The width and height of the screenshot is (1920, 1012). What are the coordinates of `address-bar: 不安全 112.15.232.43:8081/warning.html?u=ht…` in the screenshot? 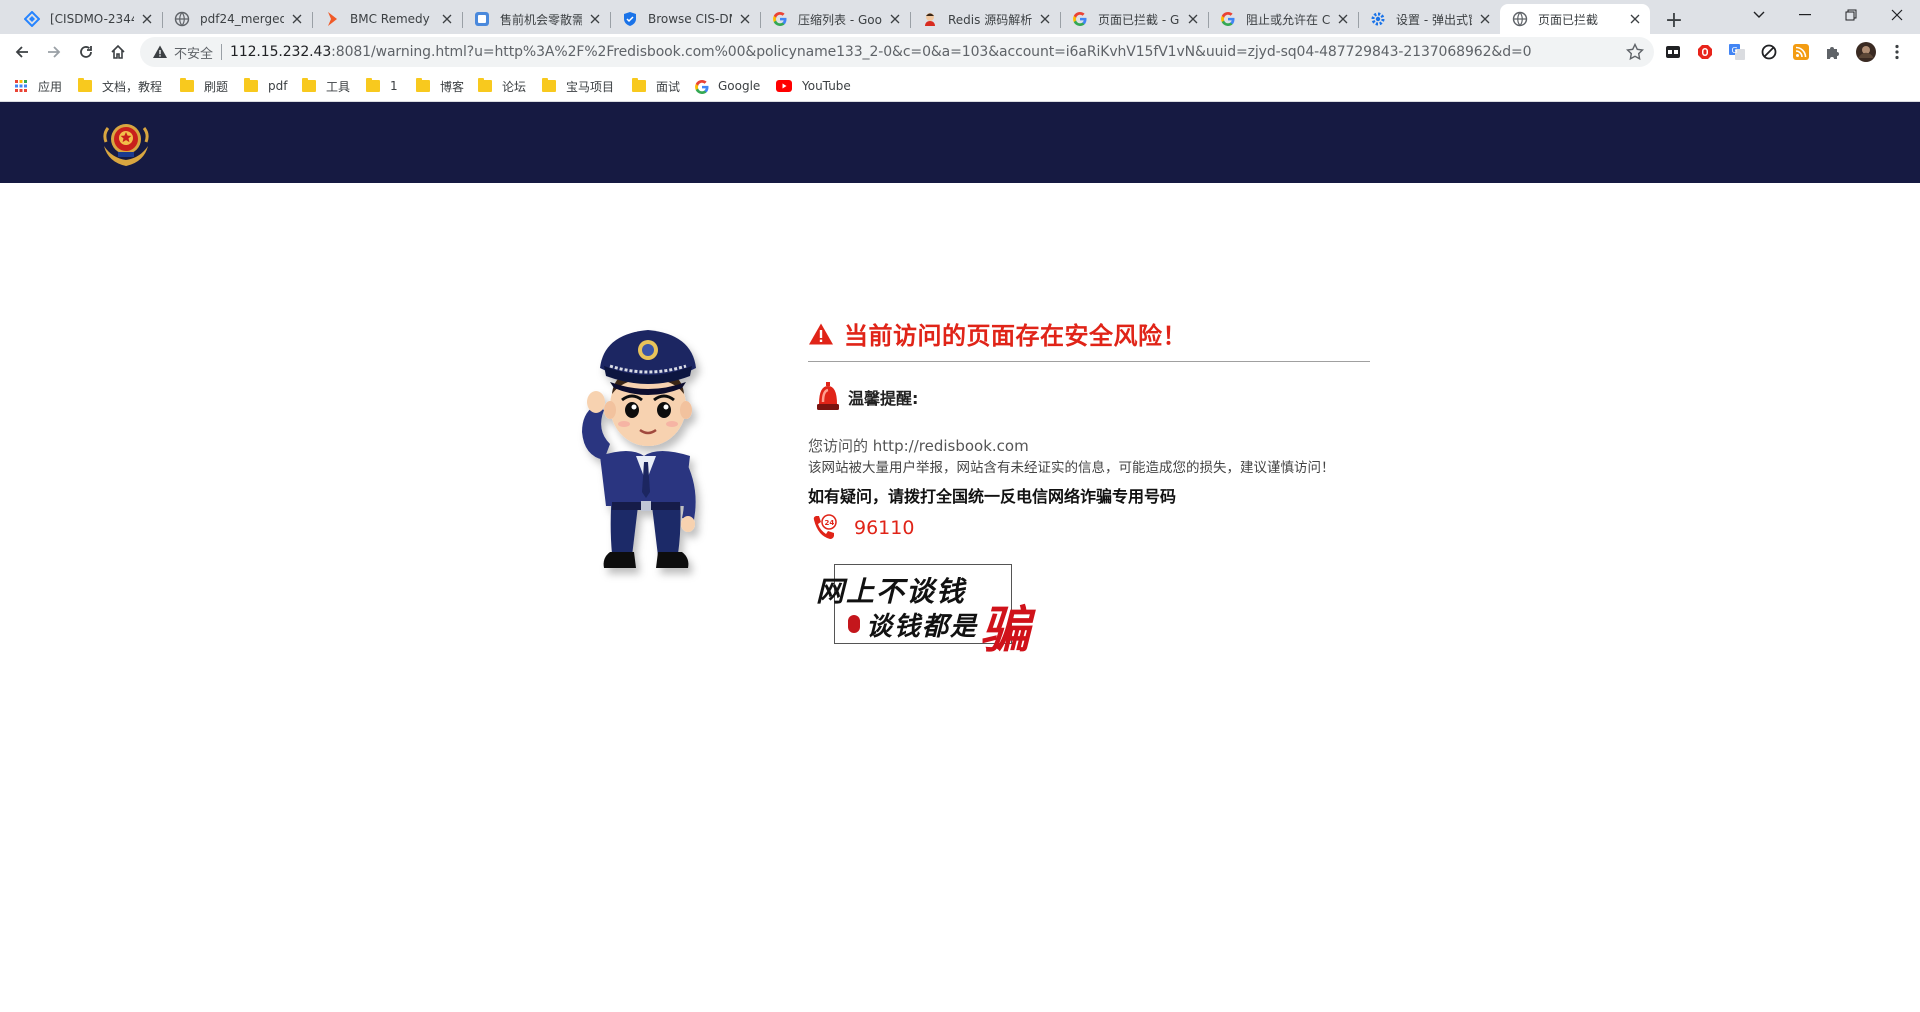 It's located at (897, 52).